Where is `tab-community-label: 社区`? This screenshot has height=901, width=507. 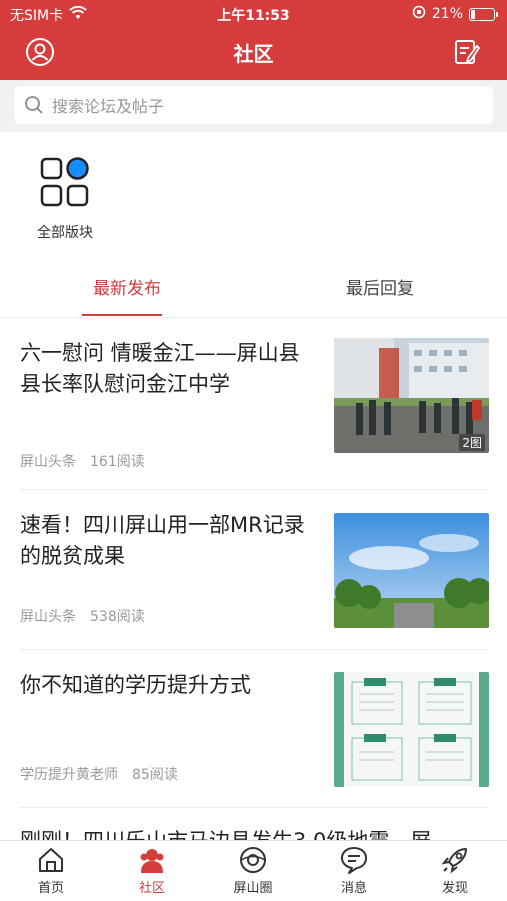 tab-community-label: 社区 is located at coordinates (151, 888).